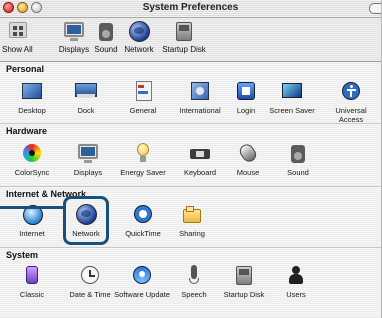 The width and height of the screenshot is (382, 318). Describe the element at coordinates (27, 131) in the screenshot. I see `section-title: Hardware` at that location.